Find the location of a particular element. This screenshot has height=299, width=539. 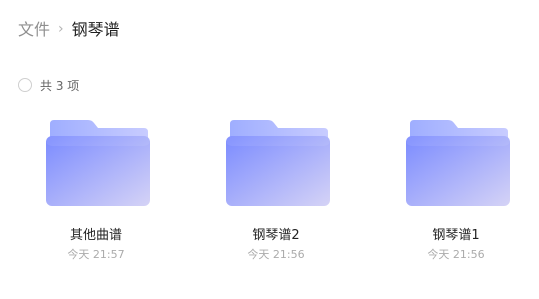

select-all-checkbox is located at coordinates (25, 85).